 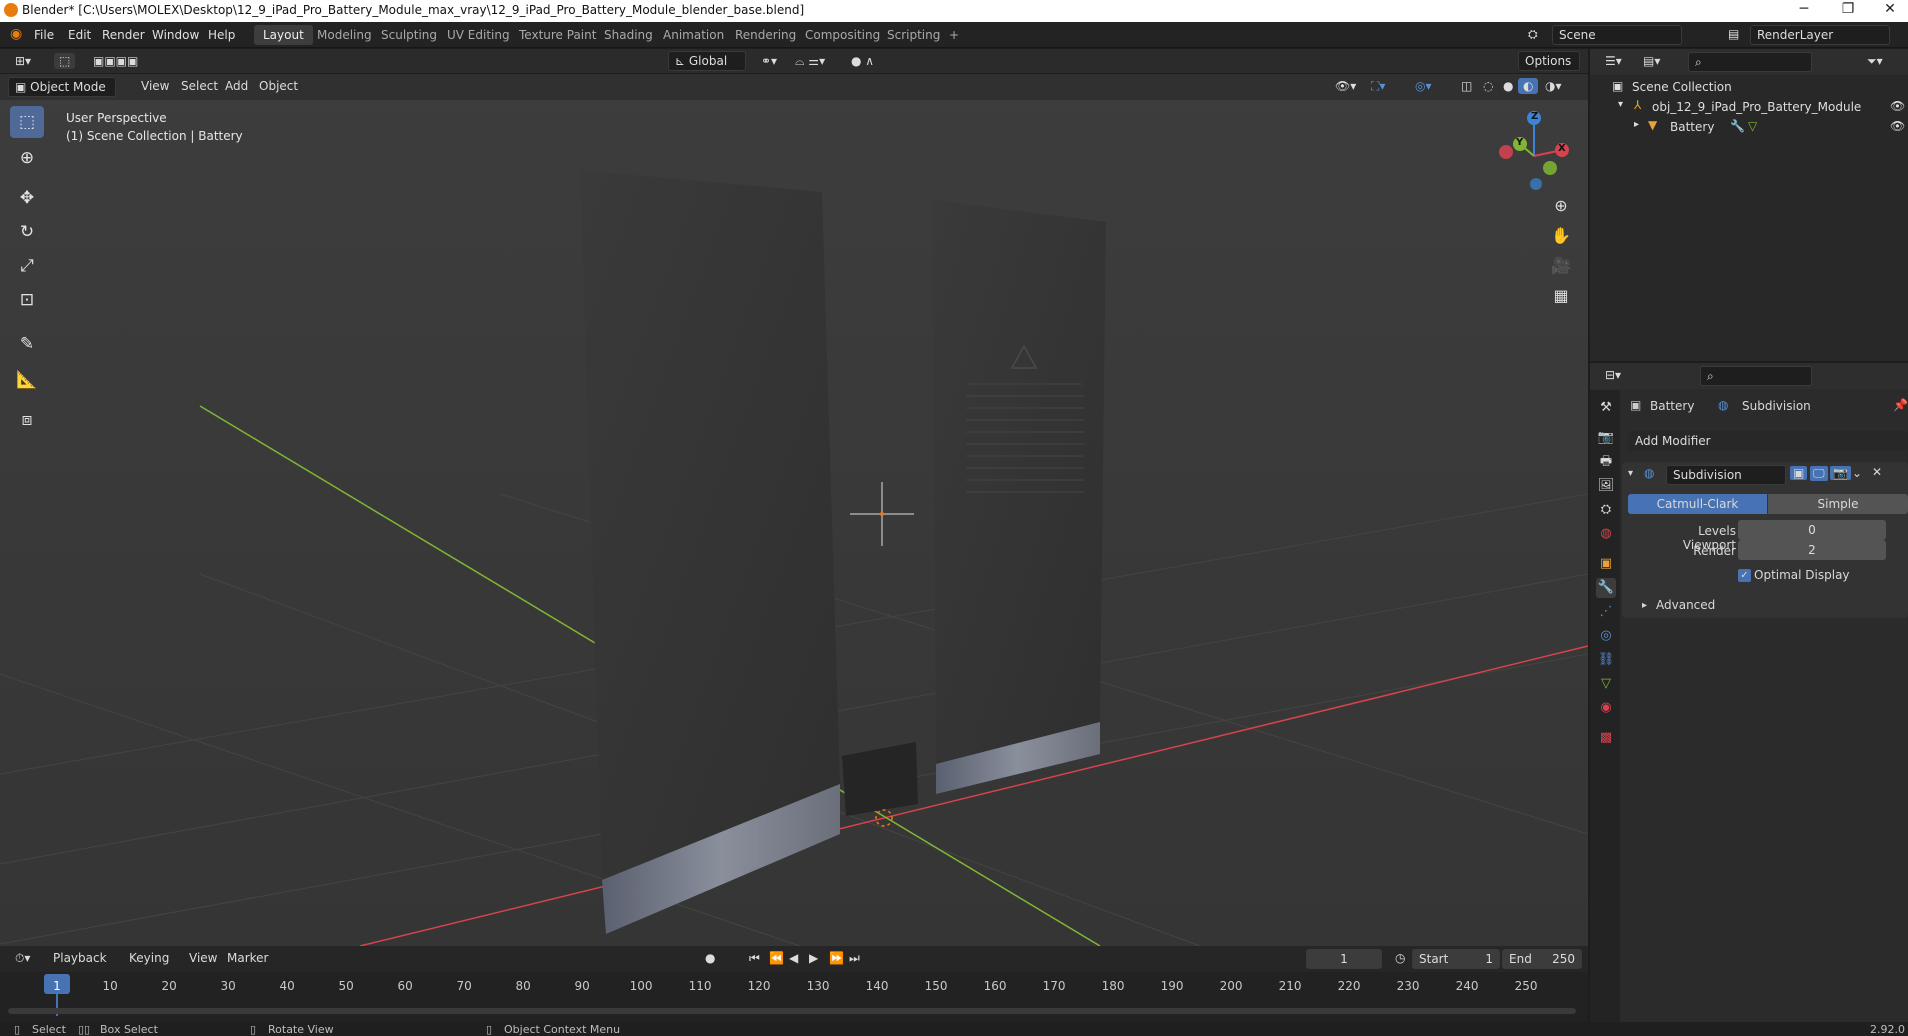 I want to click on scale-tool-icon: ⤢, so click(x=27, y=266).